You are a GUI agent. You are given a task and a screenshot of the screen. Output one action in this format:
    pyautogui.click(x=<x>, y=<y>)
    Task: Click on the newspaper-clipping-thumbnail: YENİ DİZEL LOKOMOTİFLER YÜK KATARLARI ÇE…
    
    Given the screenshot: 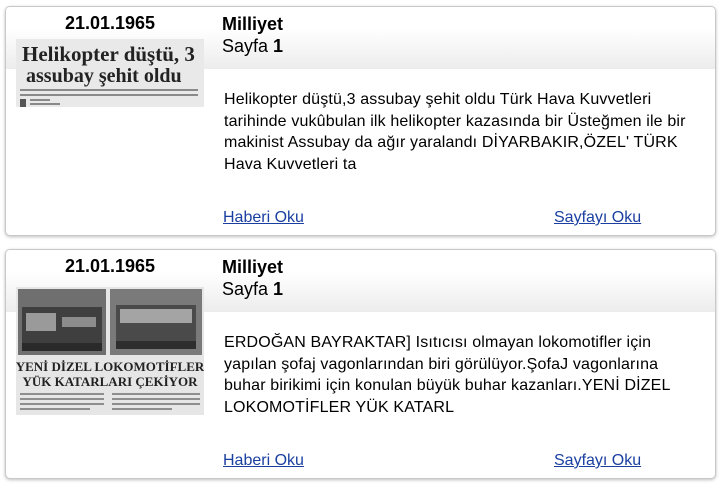 What is the action you would take?
    pyautogui.click(x=110, y=351)
    